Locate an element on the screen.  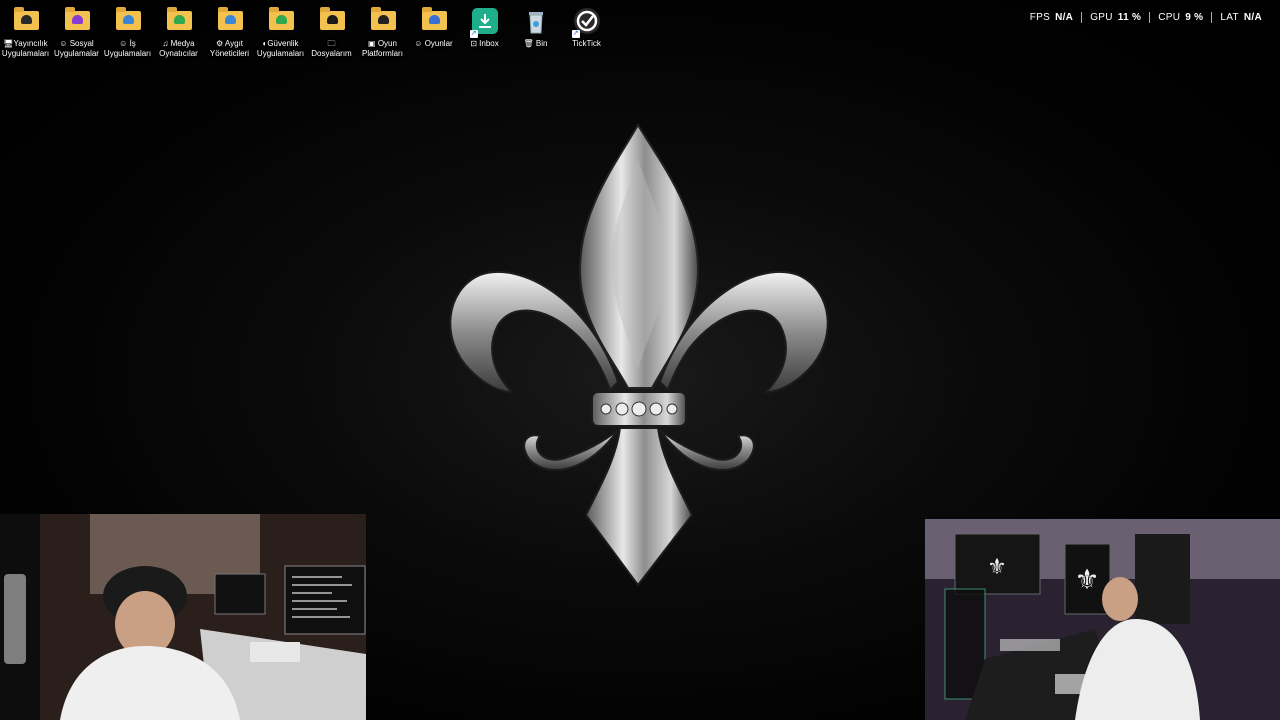
perf-value: 11 % is located at coordinates (1129, 17).